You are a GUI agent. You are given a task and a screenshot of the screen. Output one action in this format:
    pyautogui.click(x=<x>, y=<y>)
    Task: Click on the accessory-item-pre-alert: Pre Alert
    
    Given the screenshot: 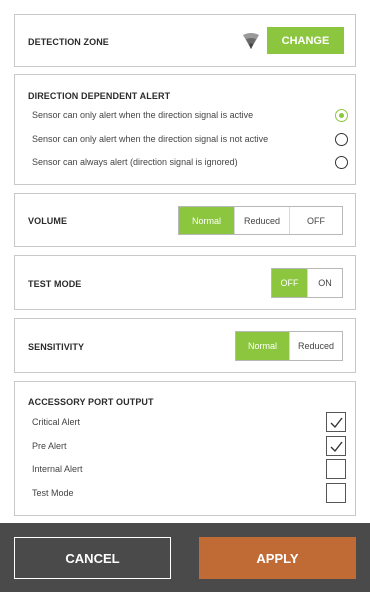 What is the action you would take?
    pyautogui.click(x=189, y=447)
    